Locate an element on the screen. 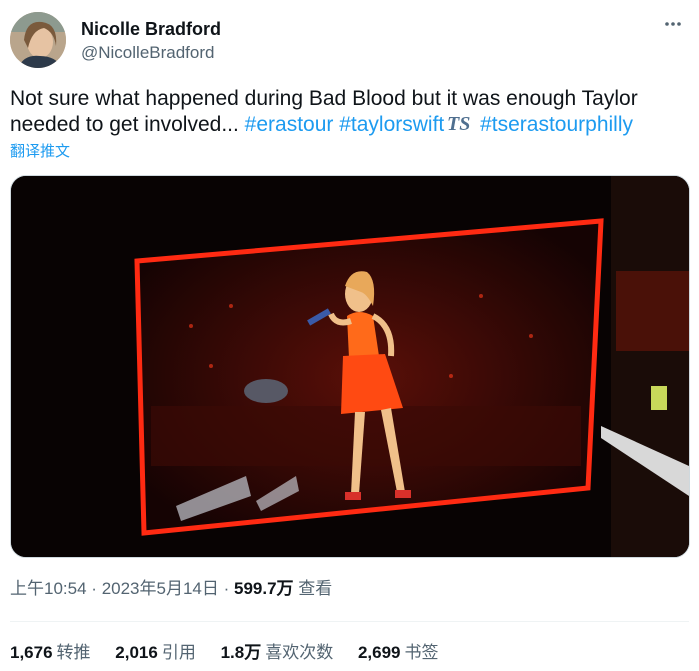 The width and height of the screenshot is (699, 671). likes-count: 1.8万 is located at coordinates (241, 652).